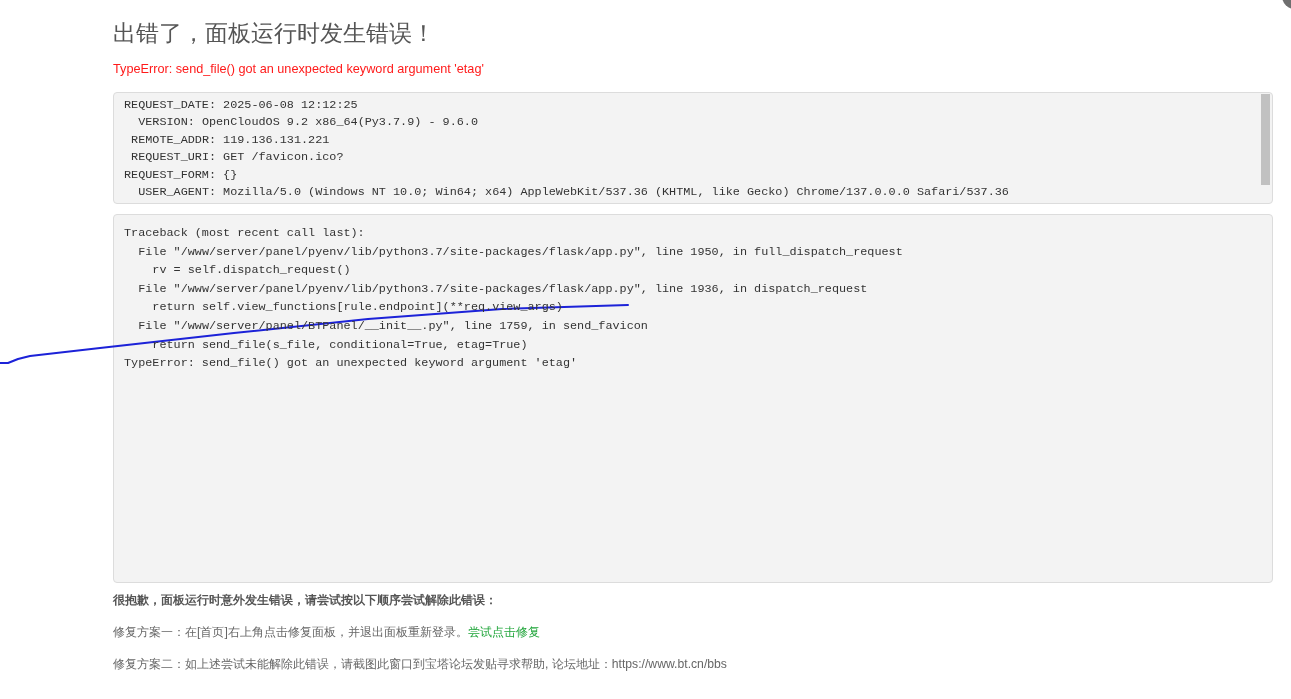  I want to click on code-line: File "/www/server/panel/pyenv/lib/python3.7/site-packages/flask/app.py", line 1936, in dispatch_request, so click(503, 288).